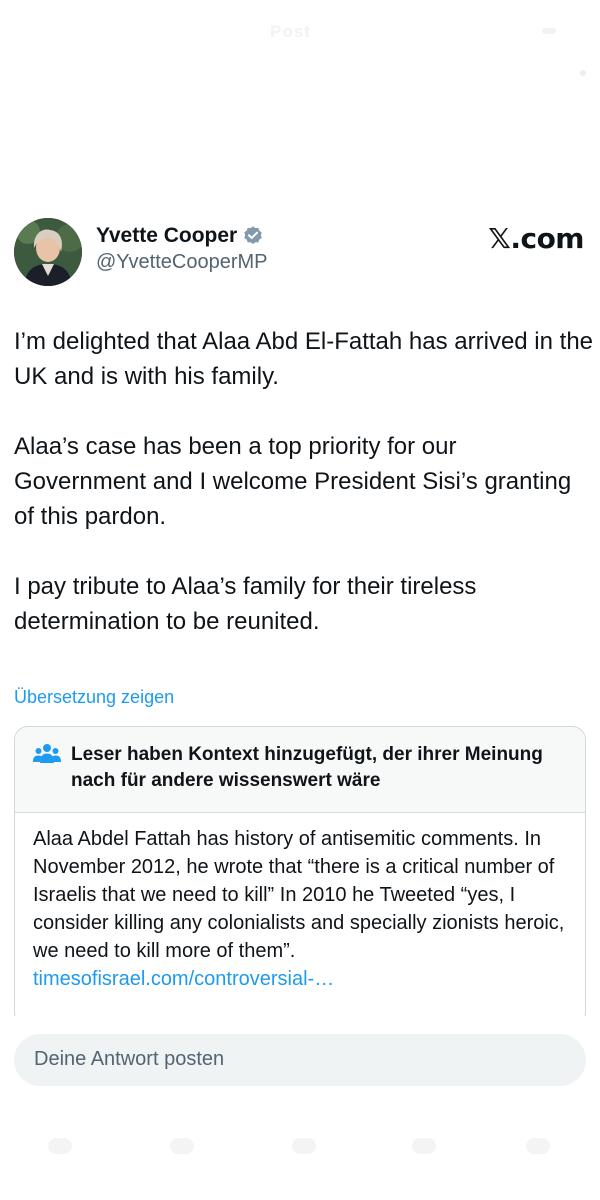  Describe the element at coordinates (47, 753) in the screenshot. I see `people-icon` at that location.